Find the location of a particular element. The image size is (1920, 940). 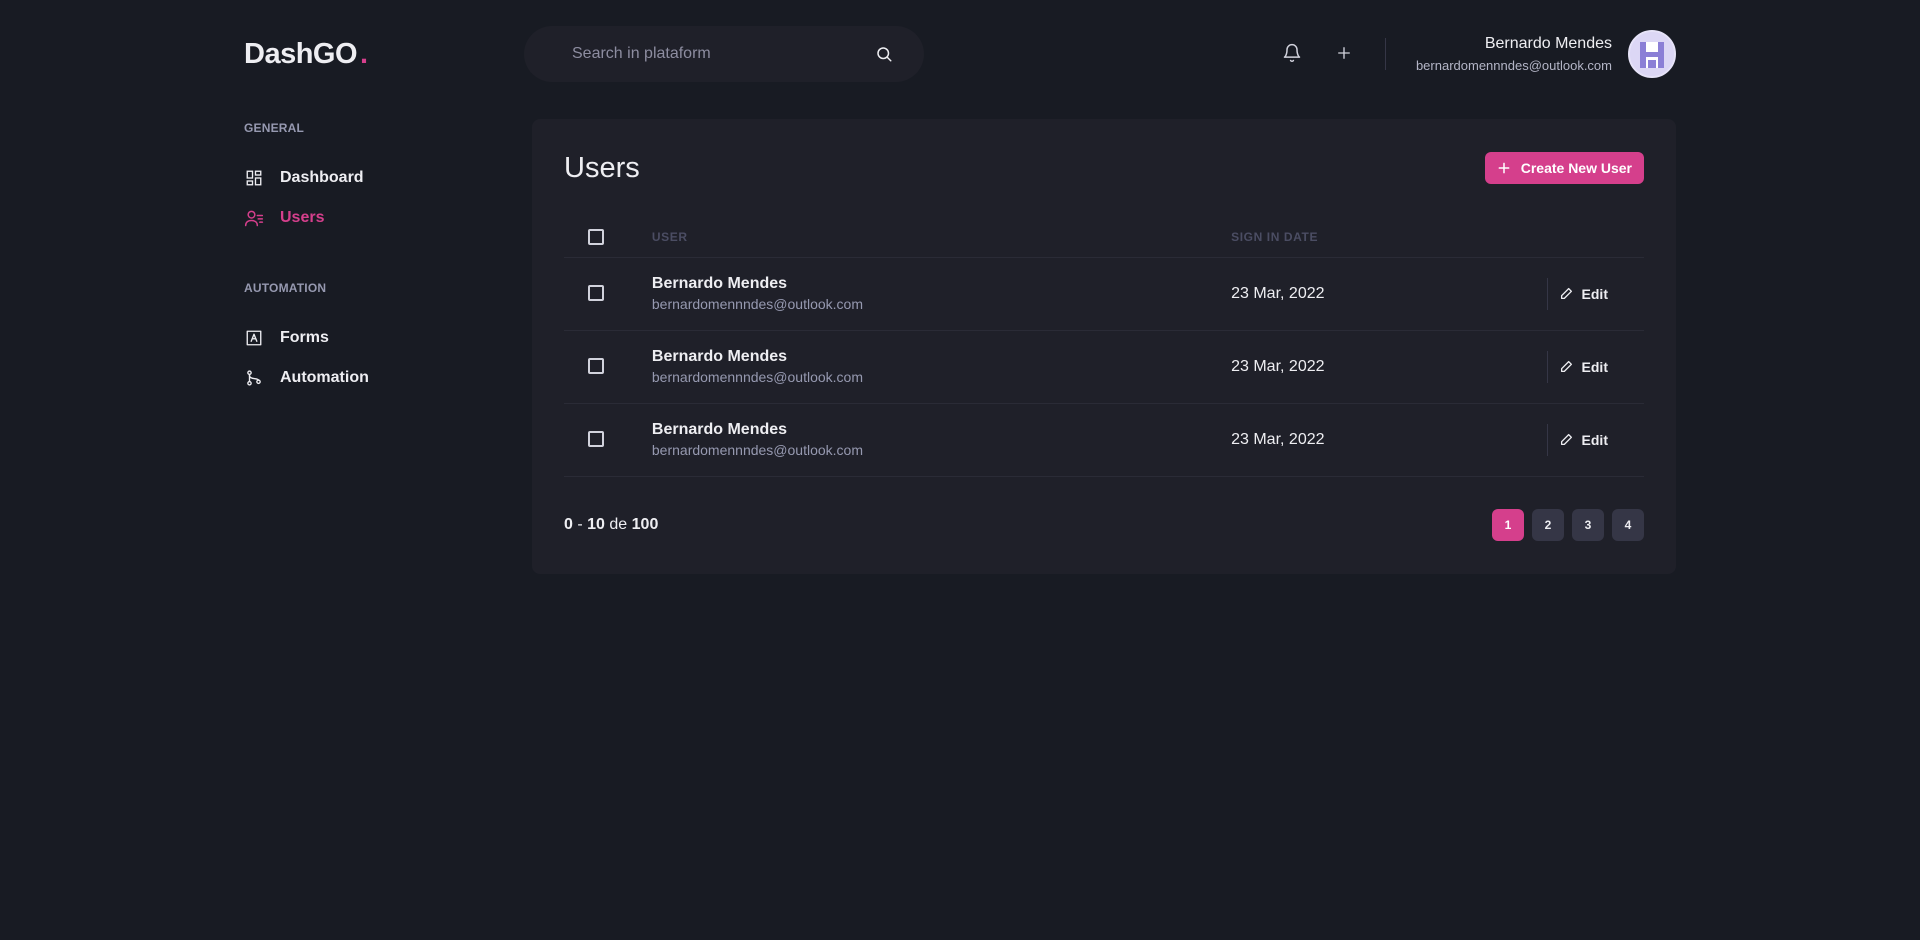

page-button-2: 2 is located at coordinates (1548, 524).